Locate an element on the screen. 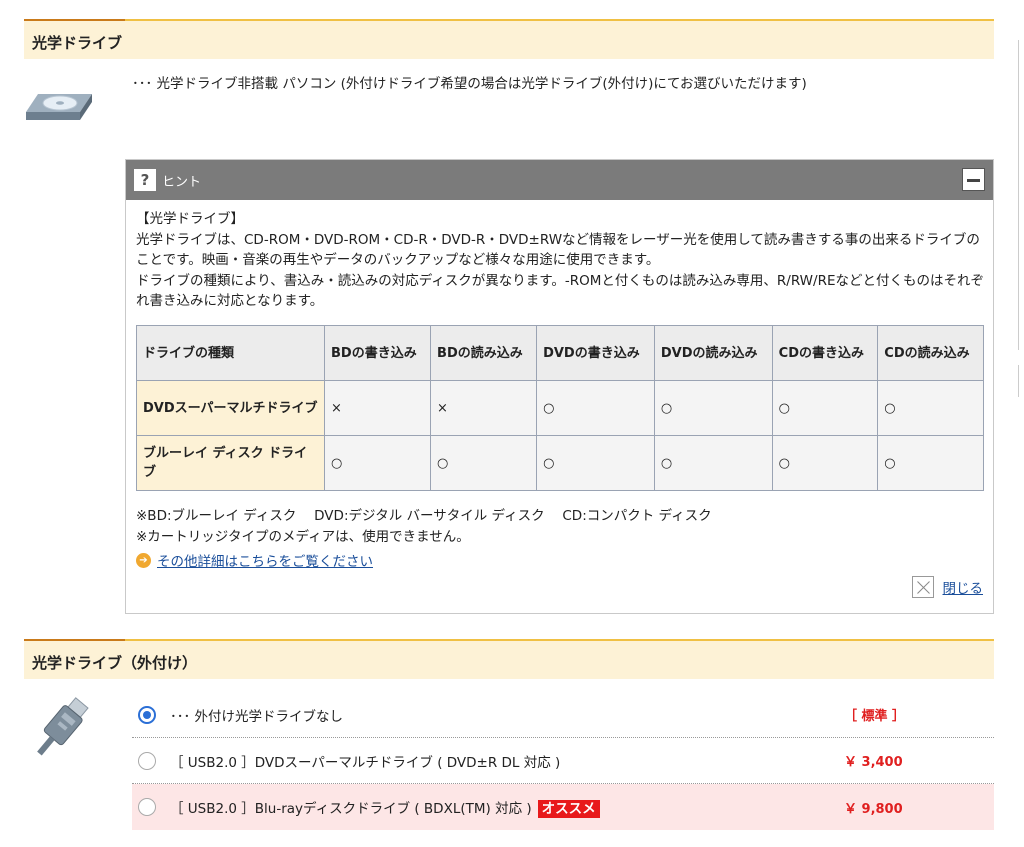  usb-drive-icon is located at coordinates (63, 726).